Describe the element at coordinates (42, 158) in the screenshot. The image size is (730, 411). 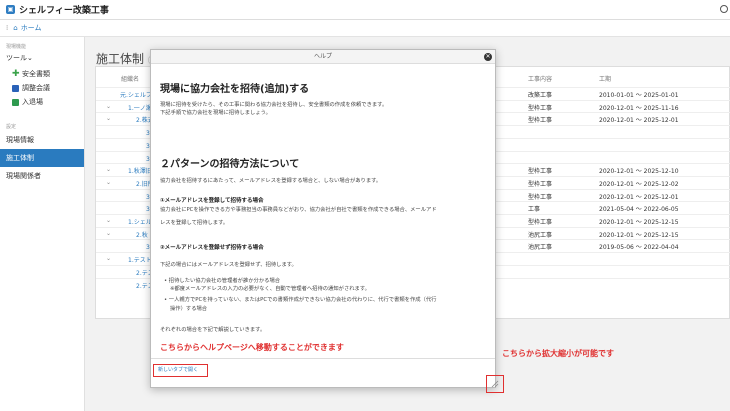
I see `sidebar-nav-structure: 施工体制` at that location.